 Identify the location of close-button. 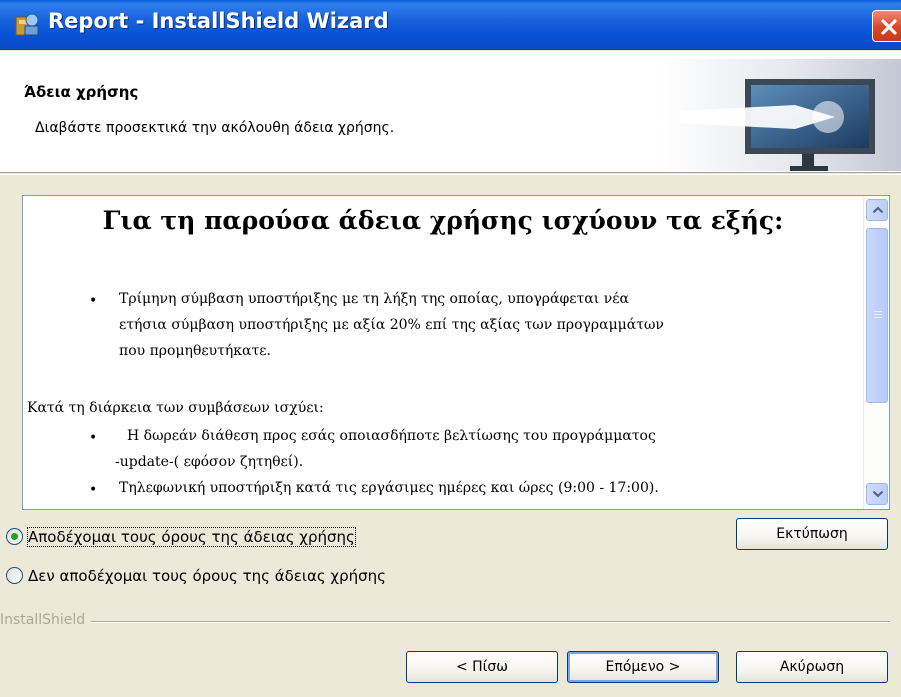
(886, 26).